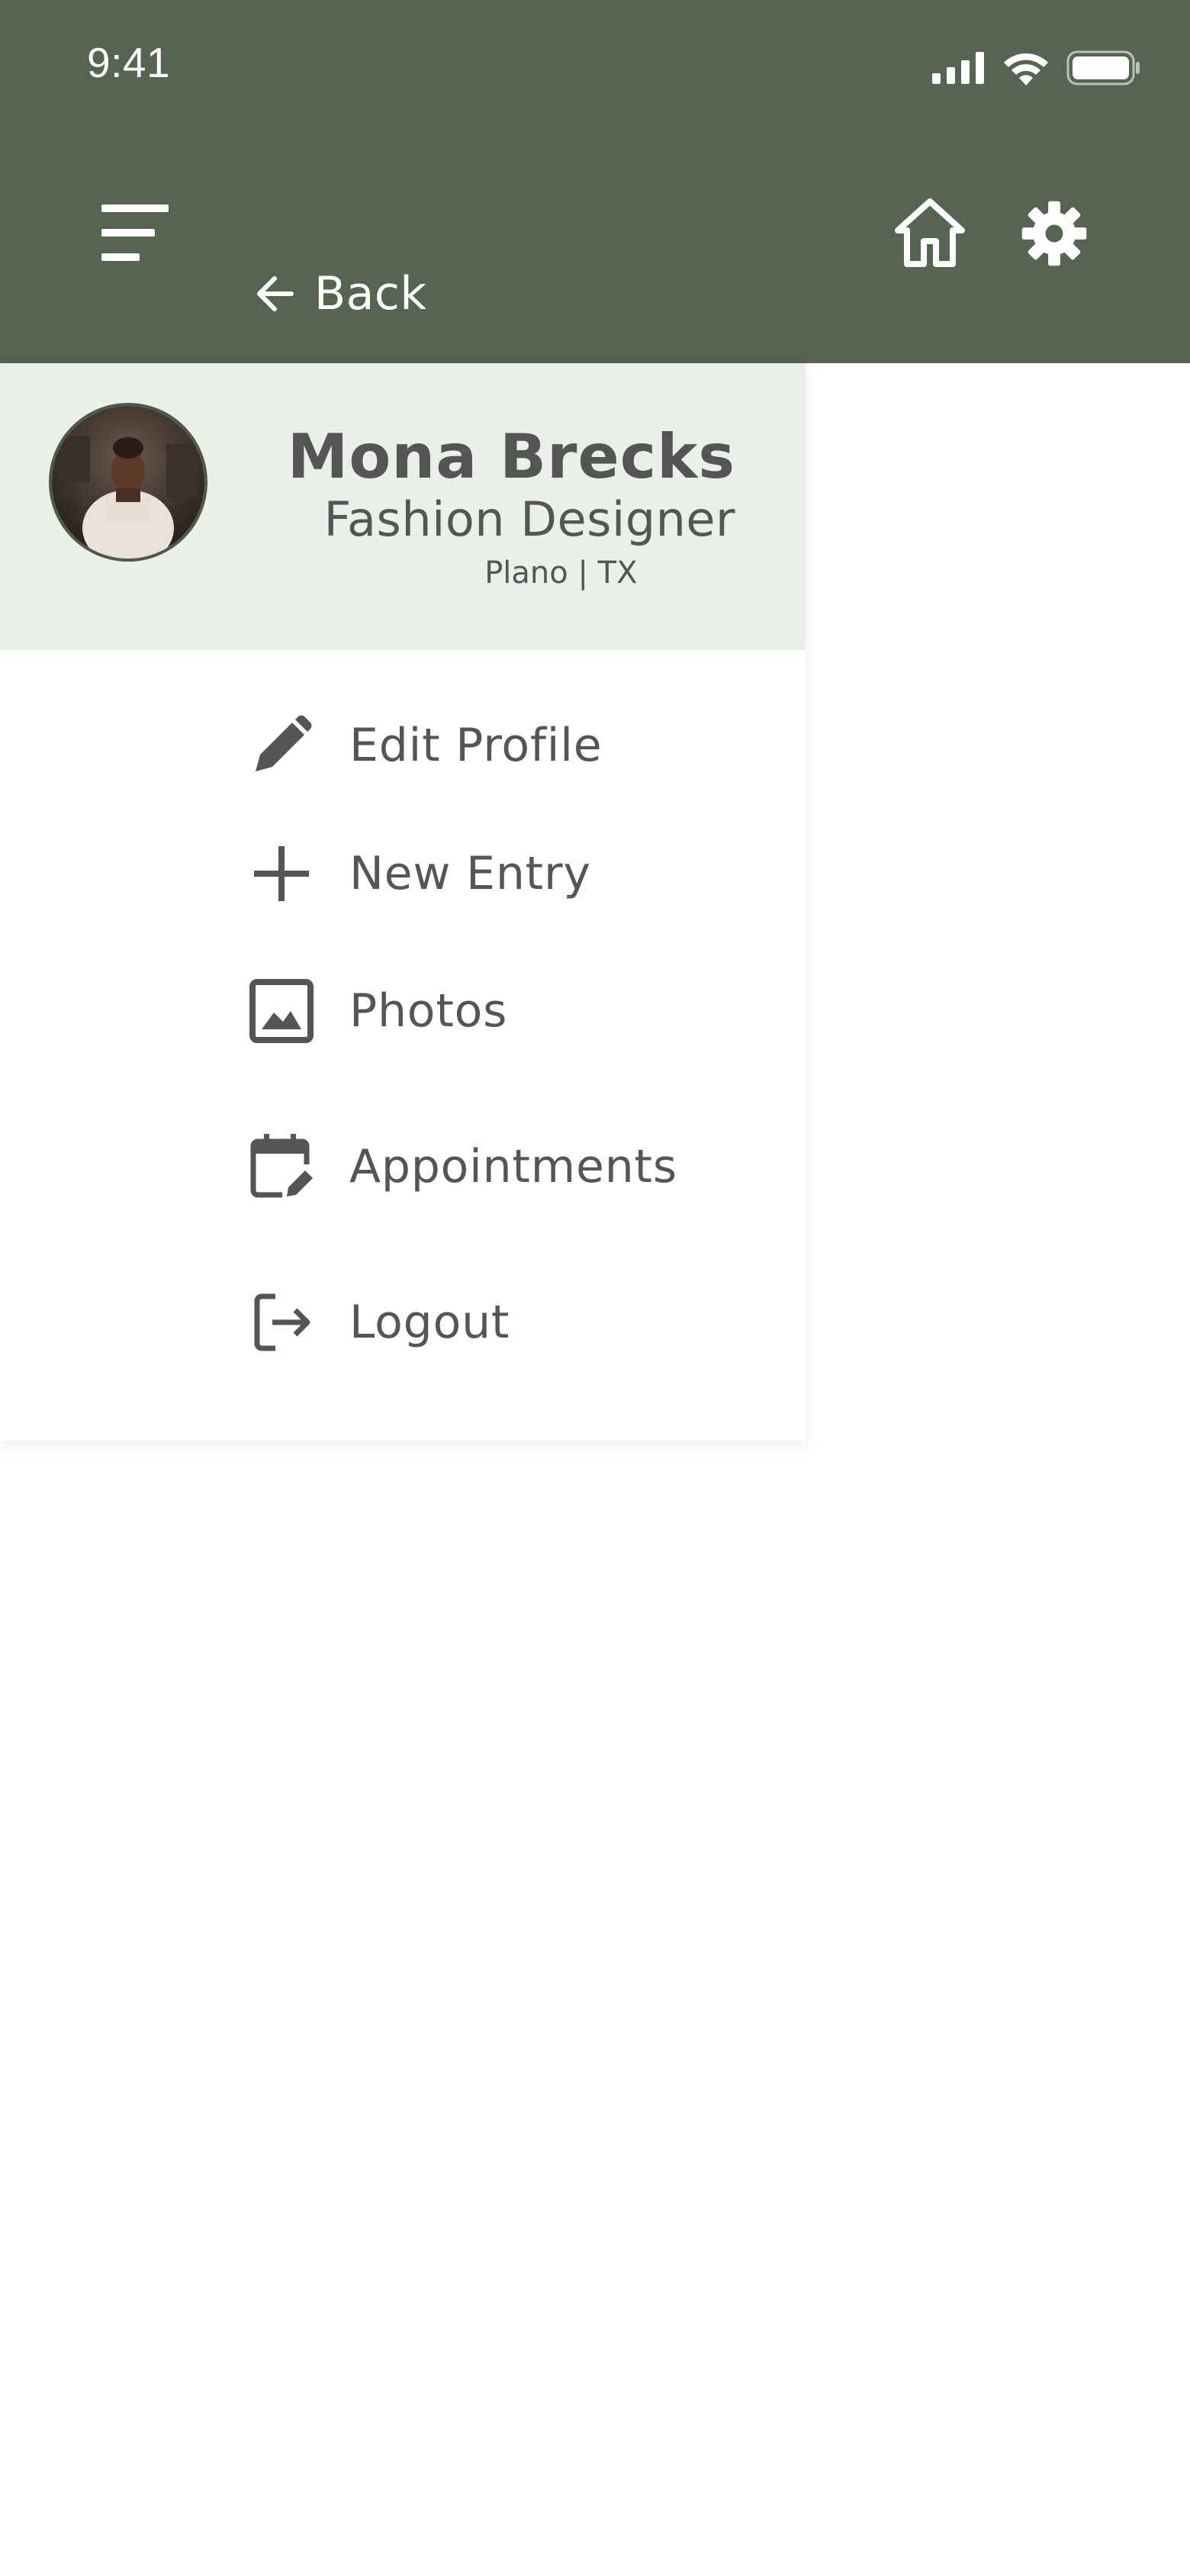  I want to click on status-time: 9:41, so click(129, 62).